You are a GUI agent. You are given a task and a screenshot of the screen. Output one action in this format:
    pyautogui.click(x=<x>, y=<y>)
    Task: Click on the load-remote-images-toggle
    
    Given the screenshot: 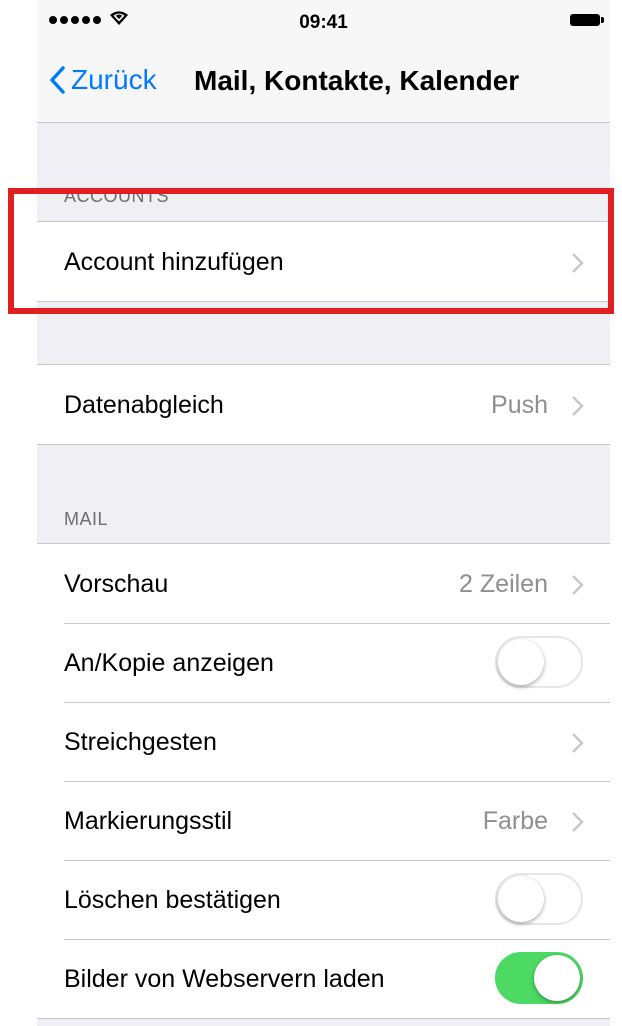 What is the action you would take?
    pyautogui.click(x=539, y=978)
    